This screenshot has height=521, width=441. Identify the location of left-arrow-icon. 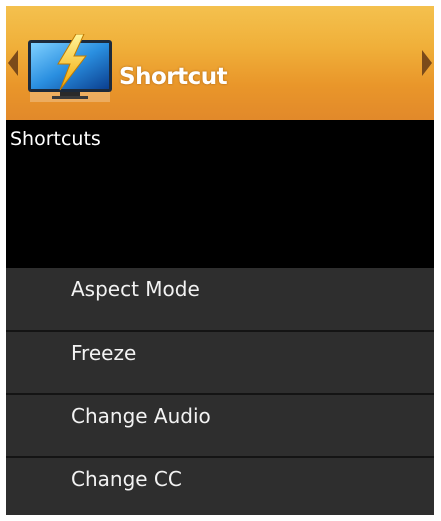
(13, 63).